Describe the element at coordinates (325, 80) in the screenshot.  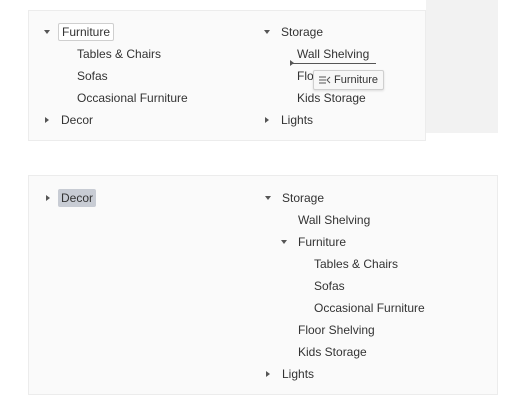
I see `insert-icon` at that location.